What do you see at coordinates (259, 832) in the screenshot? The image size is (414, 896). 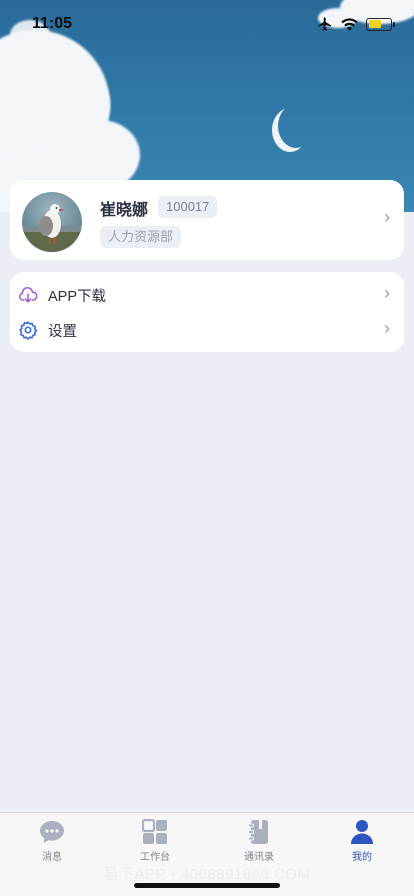 I see `address-book-icon` at bounding box center [259, 832].